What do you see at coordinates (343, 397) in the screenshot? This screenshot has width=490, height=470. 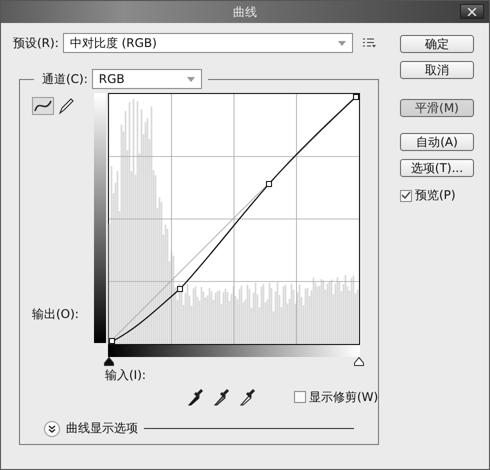 I see `show-clipping-label: 显示修剪(W)` at bounding box center [343, 397].